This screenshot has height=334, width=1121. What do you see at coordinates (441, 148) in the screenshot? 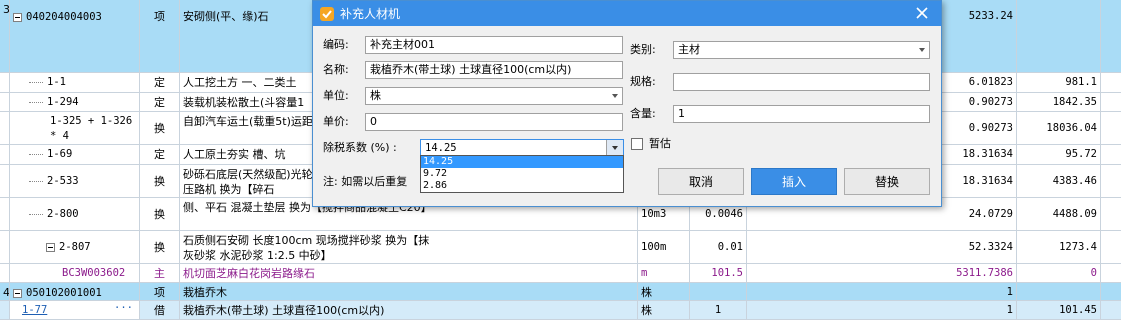
I see `tax-coefficient-value: 14.25` at bounding box center [441, 148].